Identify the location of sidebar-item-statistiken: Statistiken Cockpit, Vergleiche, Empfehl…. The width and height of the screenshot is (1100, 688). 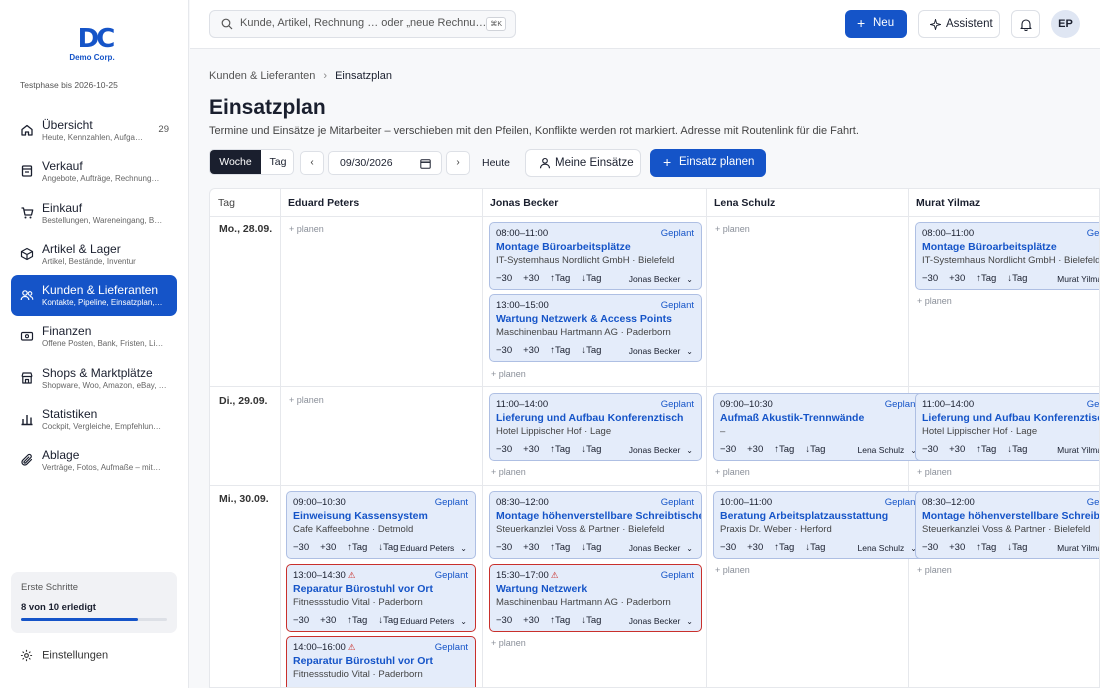
(94, 419).